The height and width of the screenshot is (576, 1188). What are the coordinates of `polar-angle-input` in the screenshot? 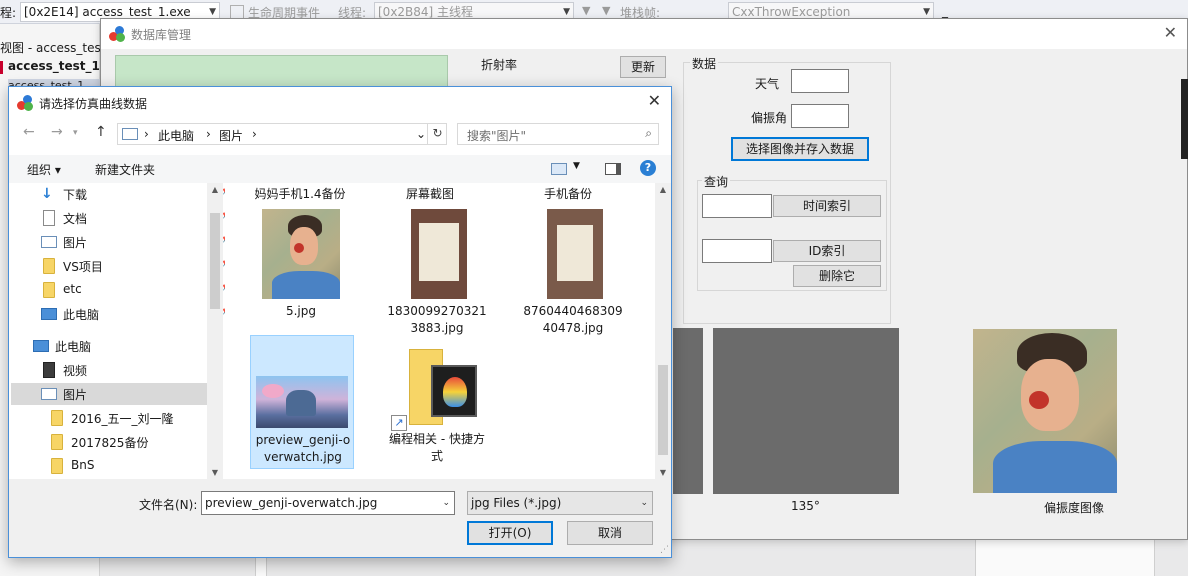 It's located at (820, 116).